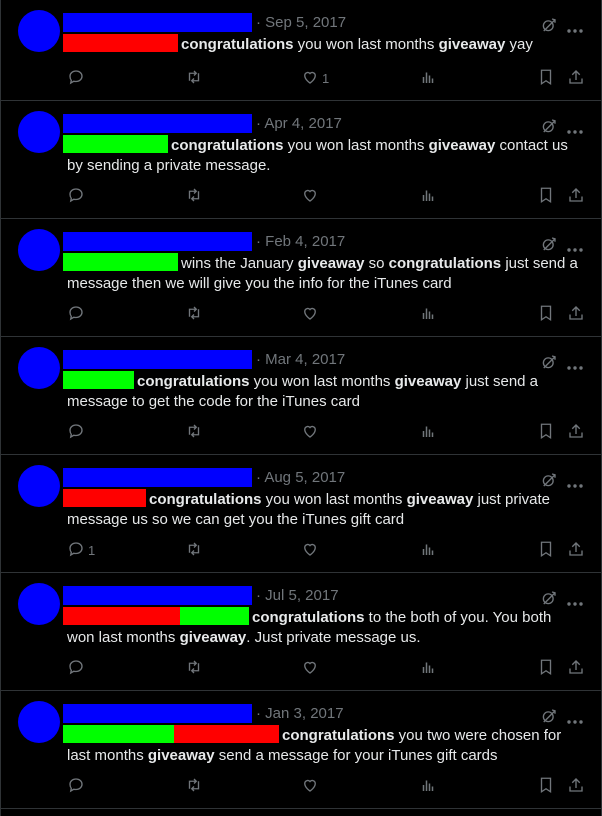  I want to click on tweet-date: · Aug 5, 2017, so click(300, 477).